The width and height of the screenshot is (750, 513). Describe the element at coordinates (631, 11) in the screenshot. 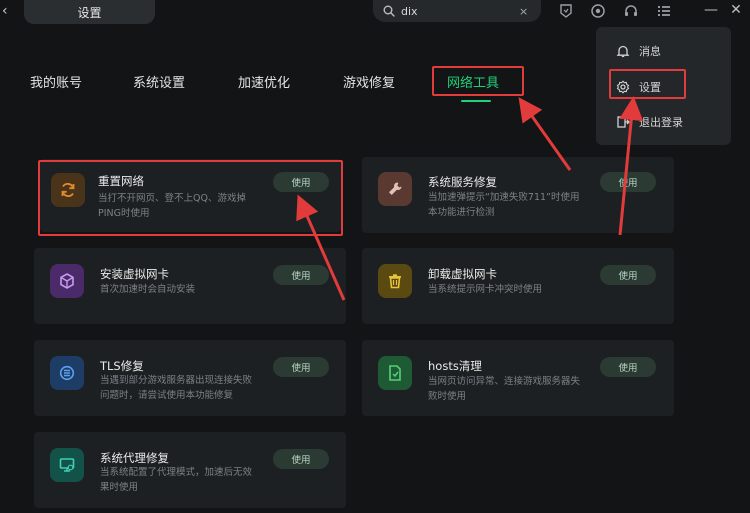

I see `headset-icon` at that location.